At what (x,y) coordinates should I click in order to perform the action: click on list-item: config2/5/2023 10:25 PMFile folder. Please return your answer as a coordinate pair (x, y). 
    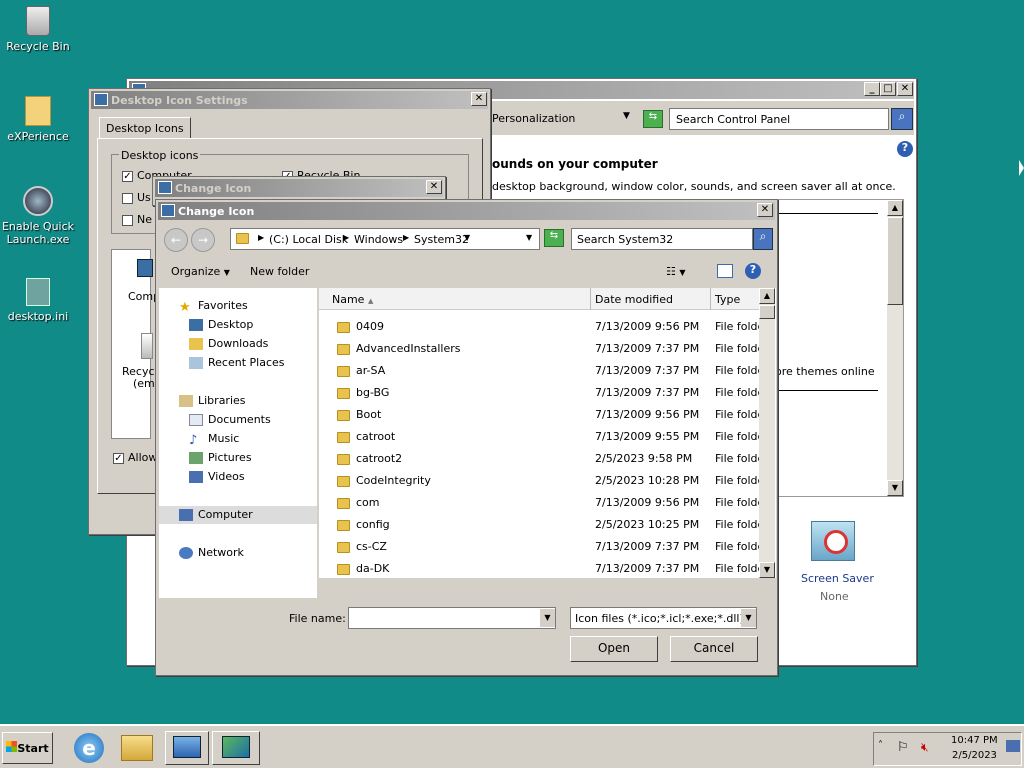
    Looking at the image, I should click on (539, 525).